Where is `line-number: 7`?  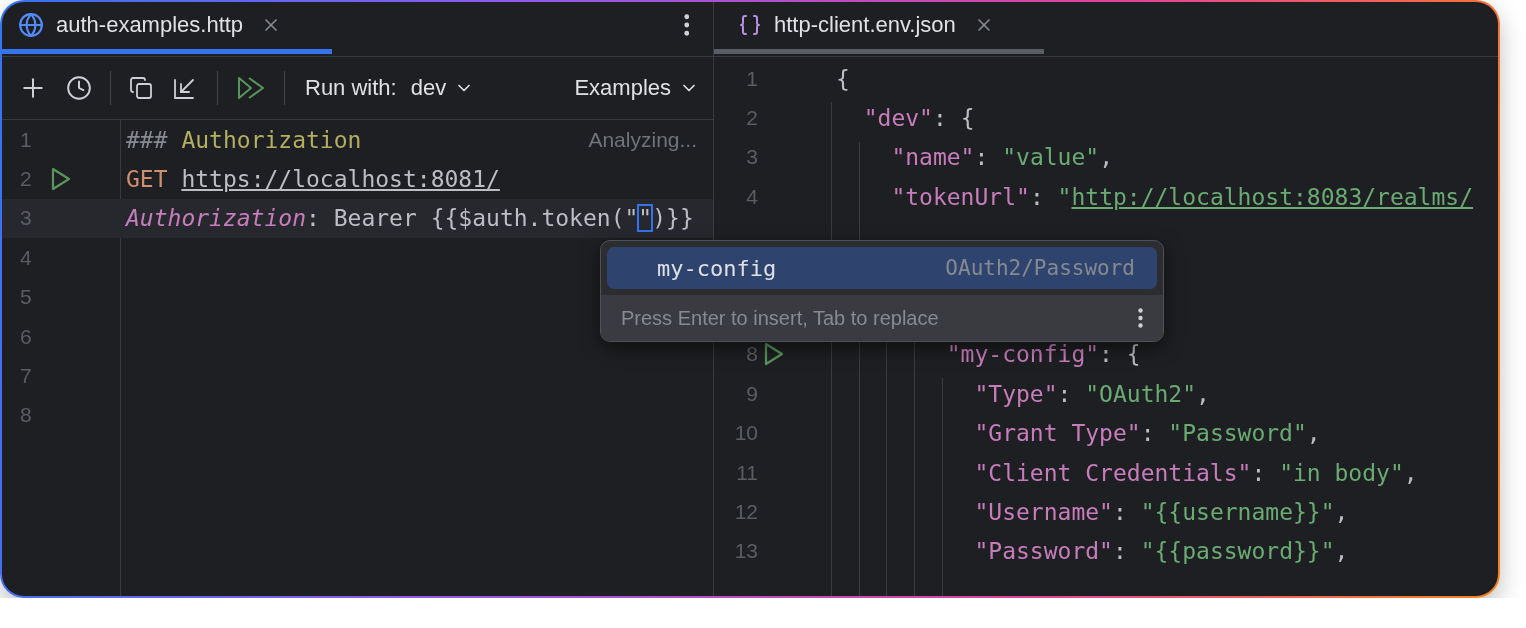 line-number: 7 is located at coordinates (26, 376).